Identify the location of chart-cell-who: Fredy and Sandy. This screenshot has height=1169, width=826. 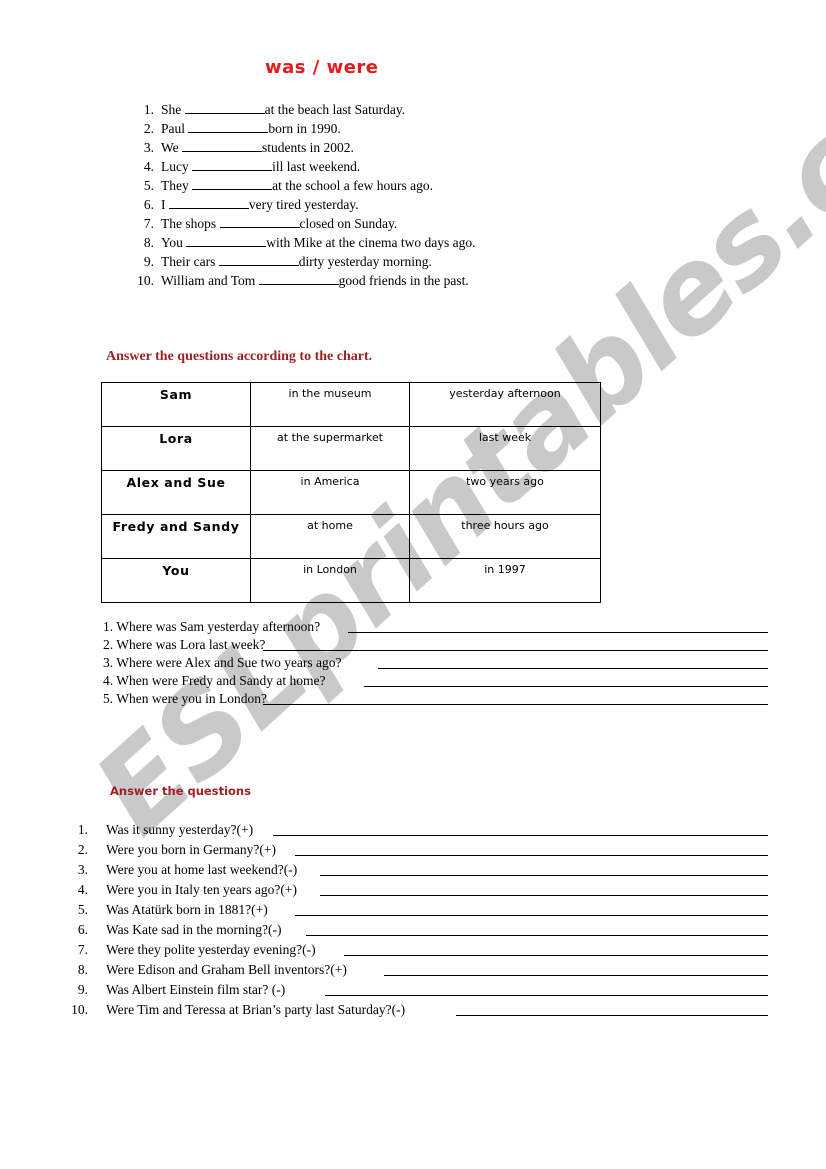
(176, 536).